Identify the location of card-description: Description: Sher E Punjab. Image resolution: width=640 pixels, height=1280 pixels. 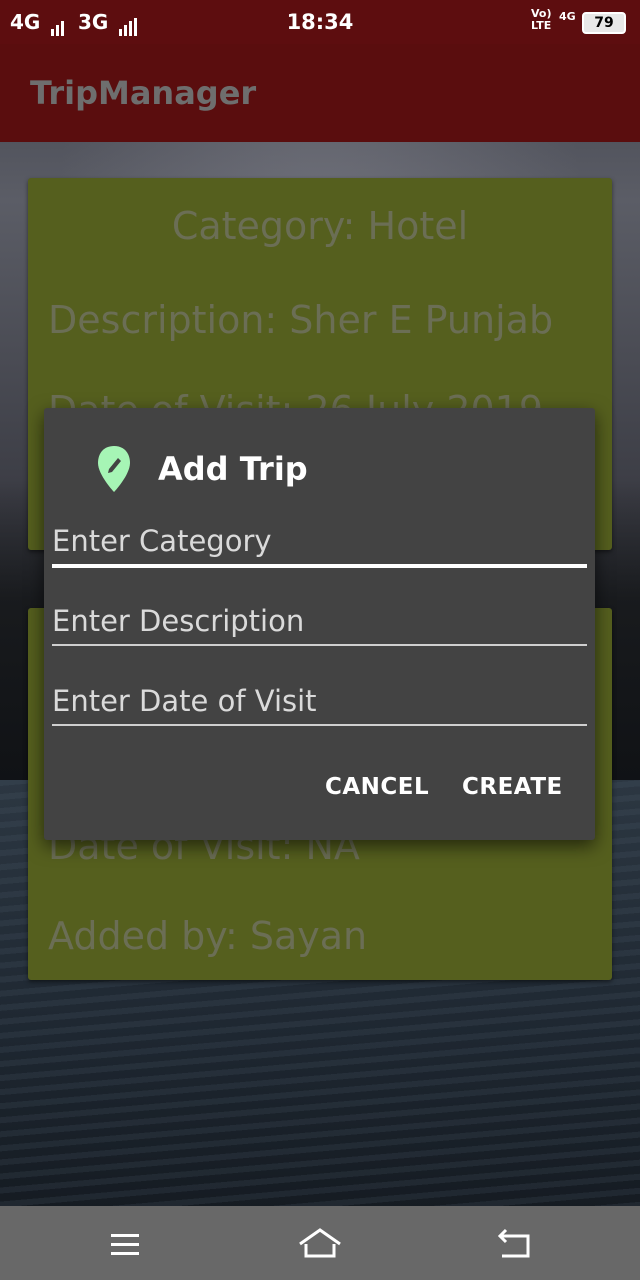
(301, 320).